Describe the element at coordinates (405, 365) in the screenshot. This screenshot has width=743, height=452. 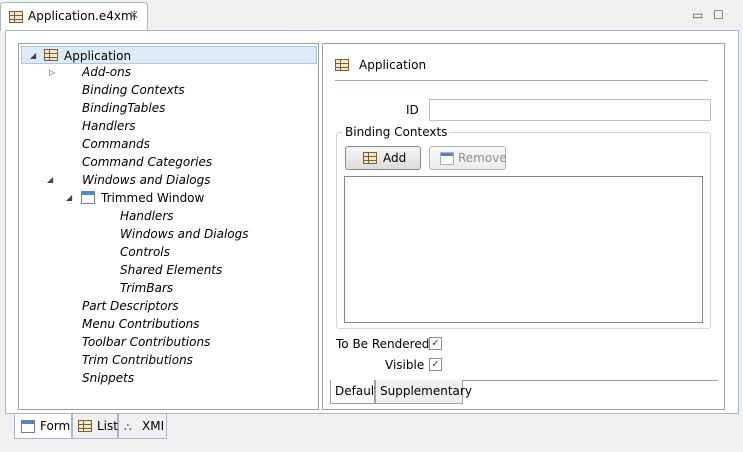
I see `visible-label: Visible` at that location.